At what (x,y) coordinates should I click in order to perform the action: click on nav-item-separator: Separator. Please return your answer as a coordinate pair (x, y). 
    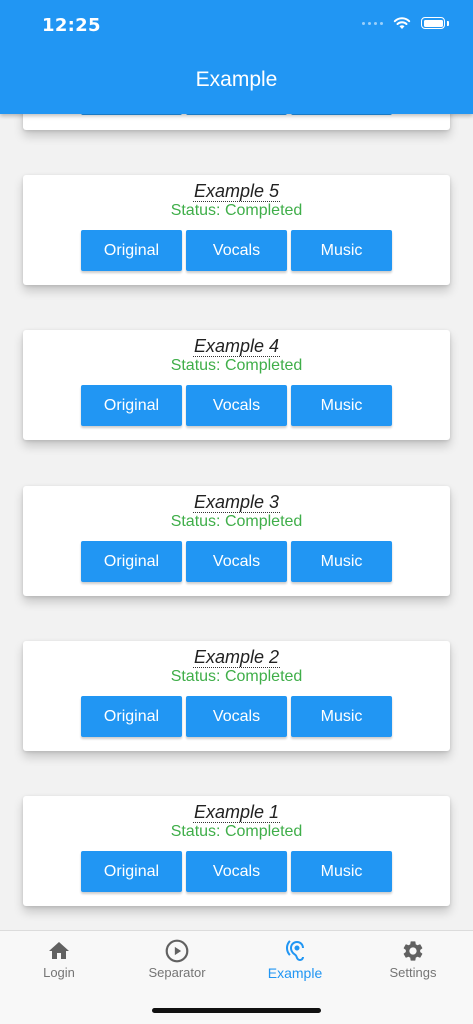
    Looking at the image, I should click on (177, 958).